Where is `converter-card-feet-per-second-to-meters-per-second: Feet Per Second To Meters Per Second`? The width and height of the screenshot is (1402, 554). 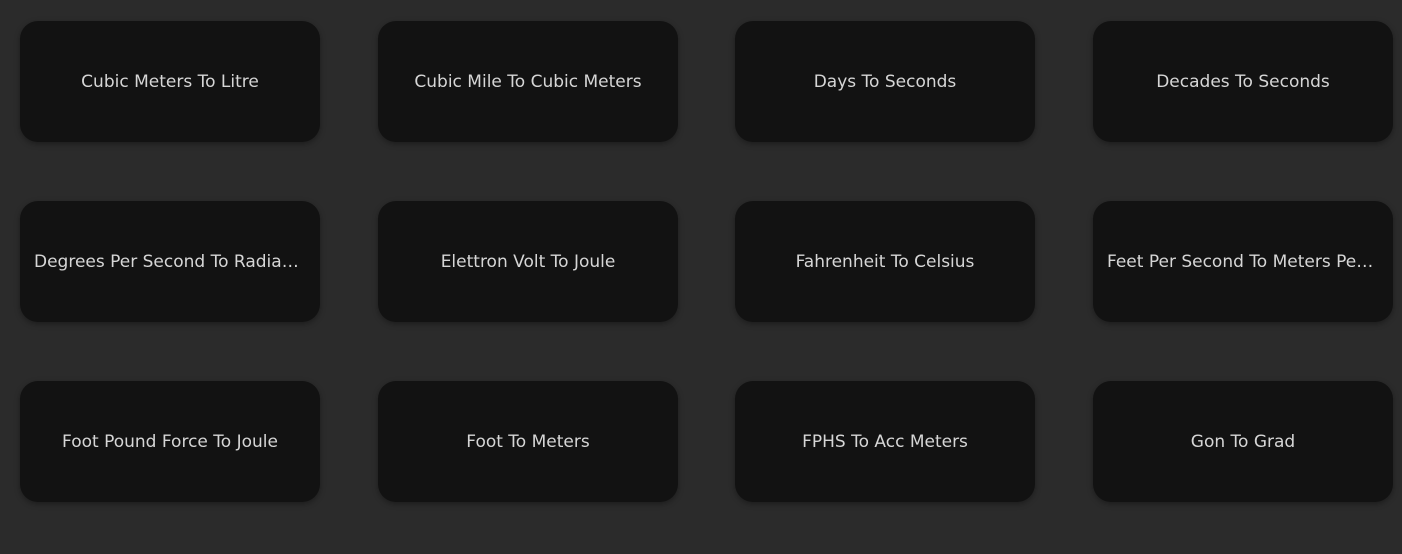
converter-card-feet-per-second-to-meters-per-second: Feet Per Second To Meters Per Second is located at coordinates (1243, 261).